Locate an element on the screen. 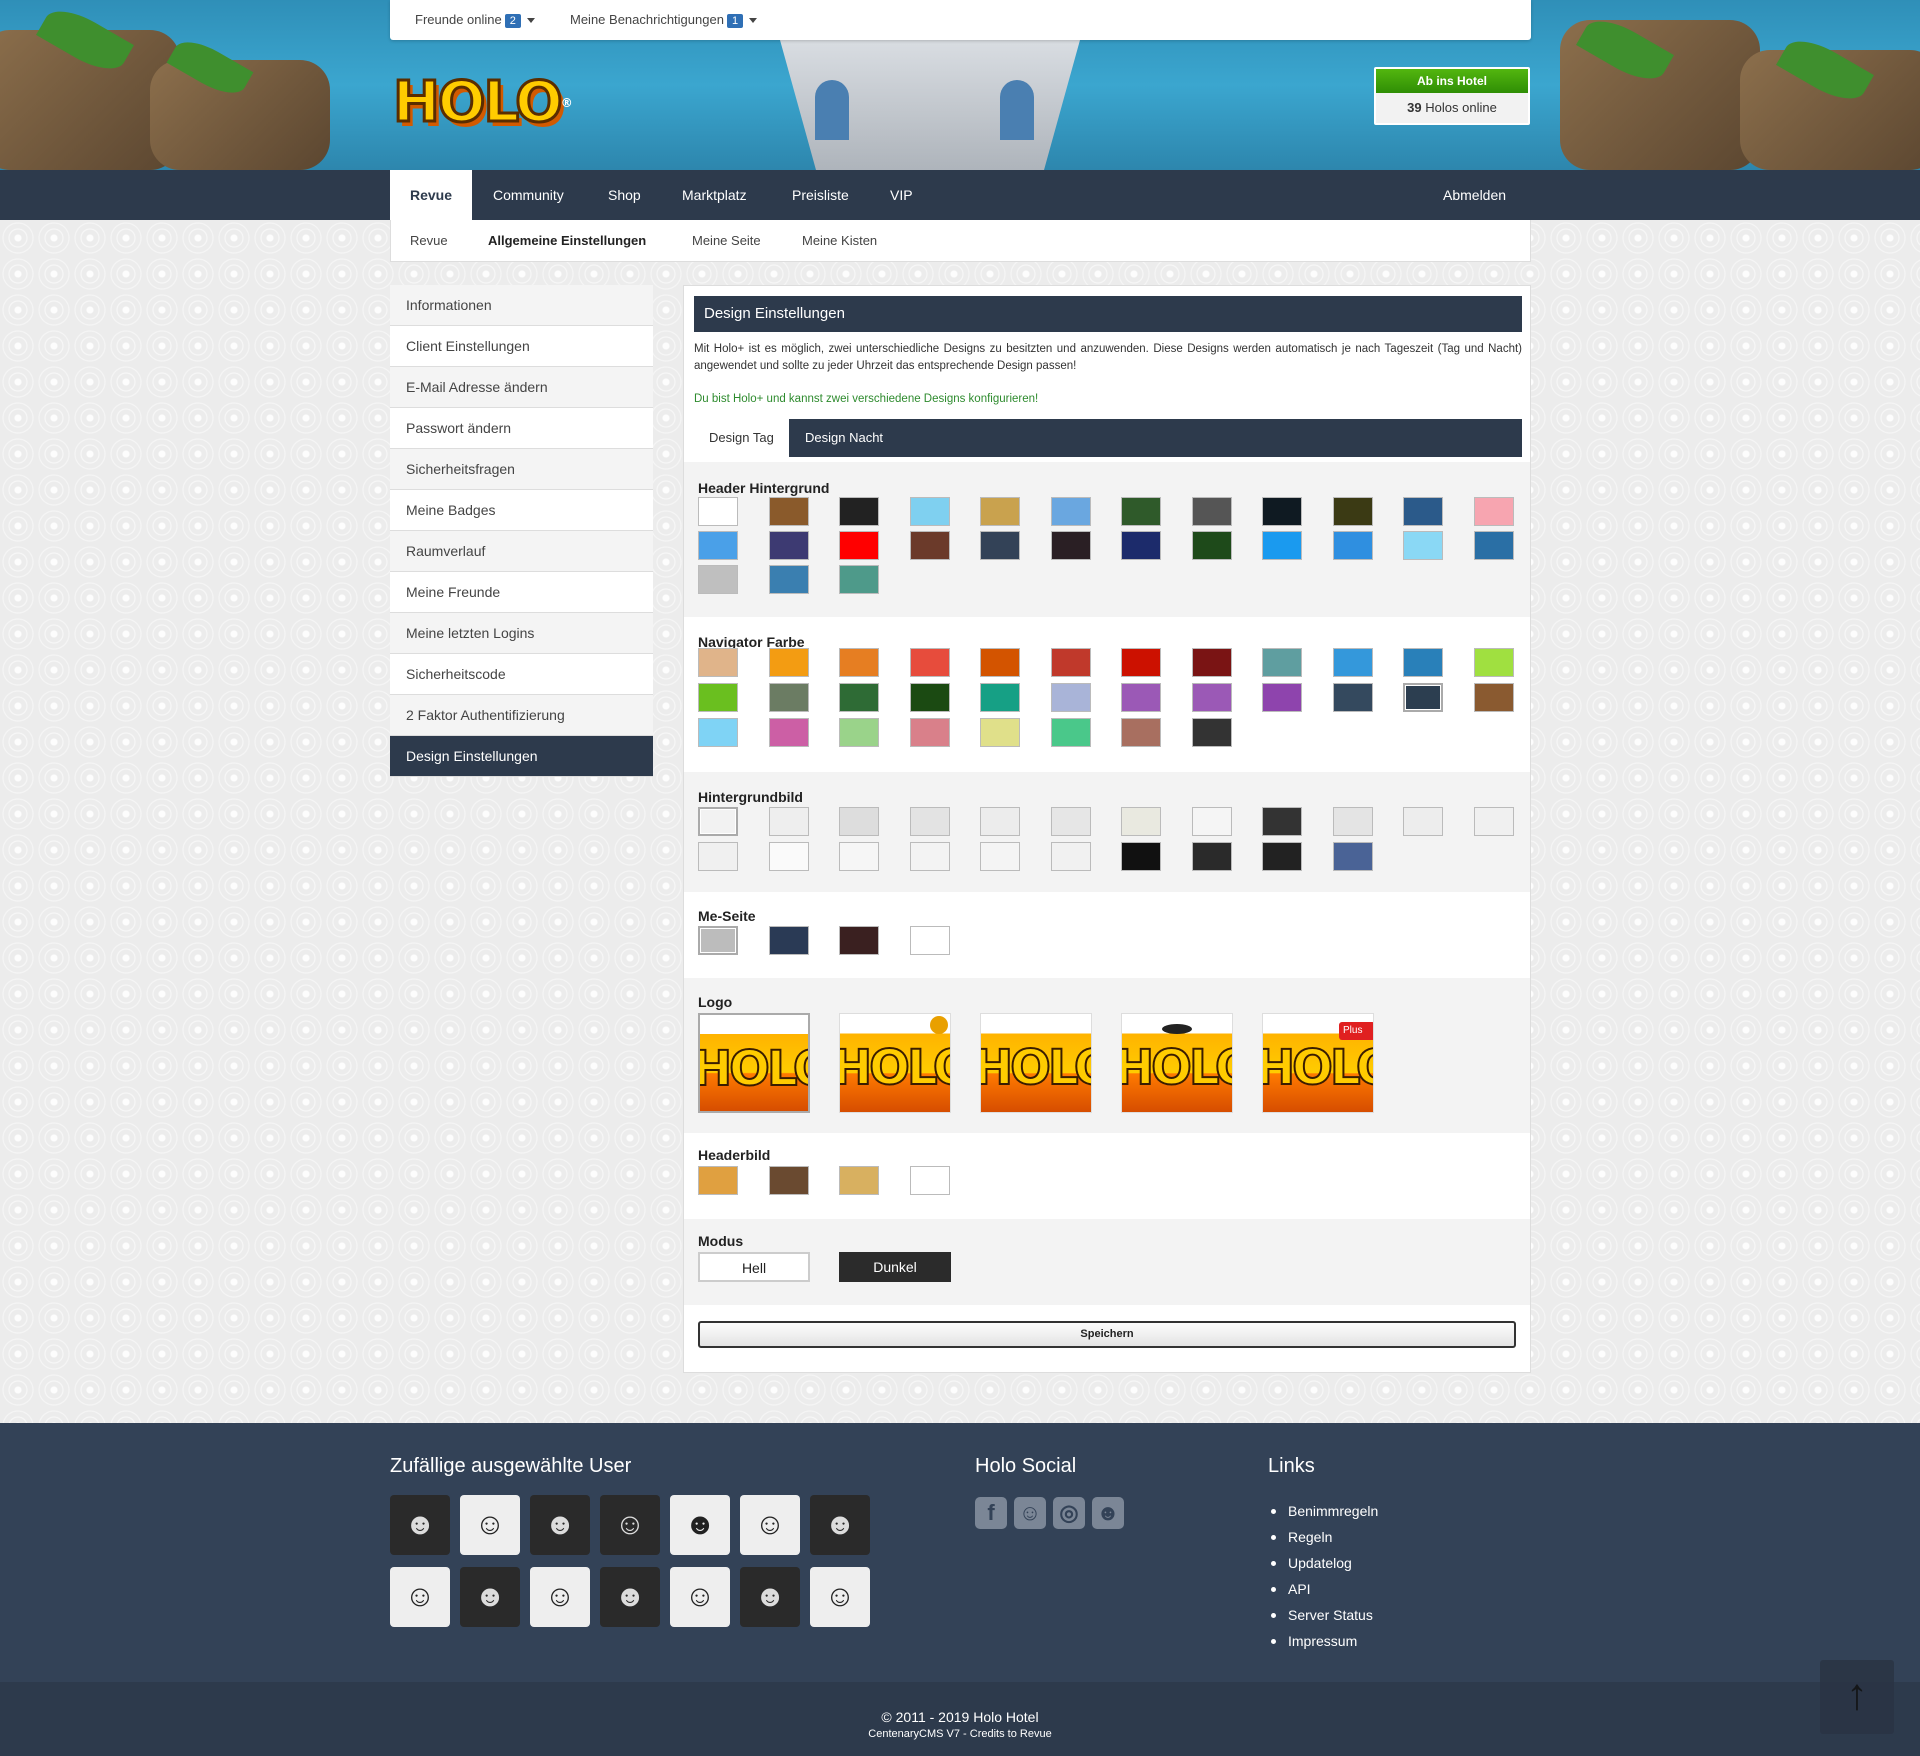  footer-link-impressum: Impressum is located at coordinates (1323, 1641).